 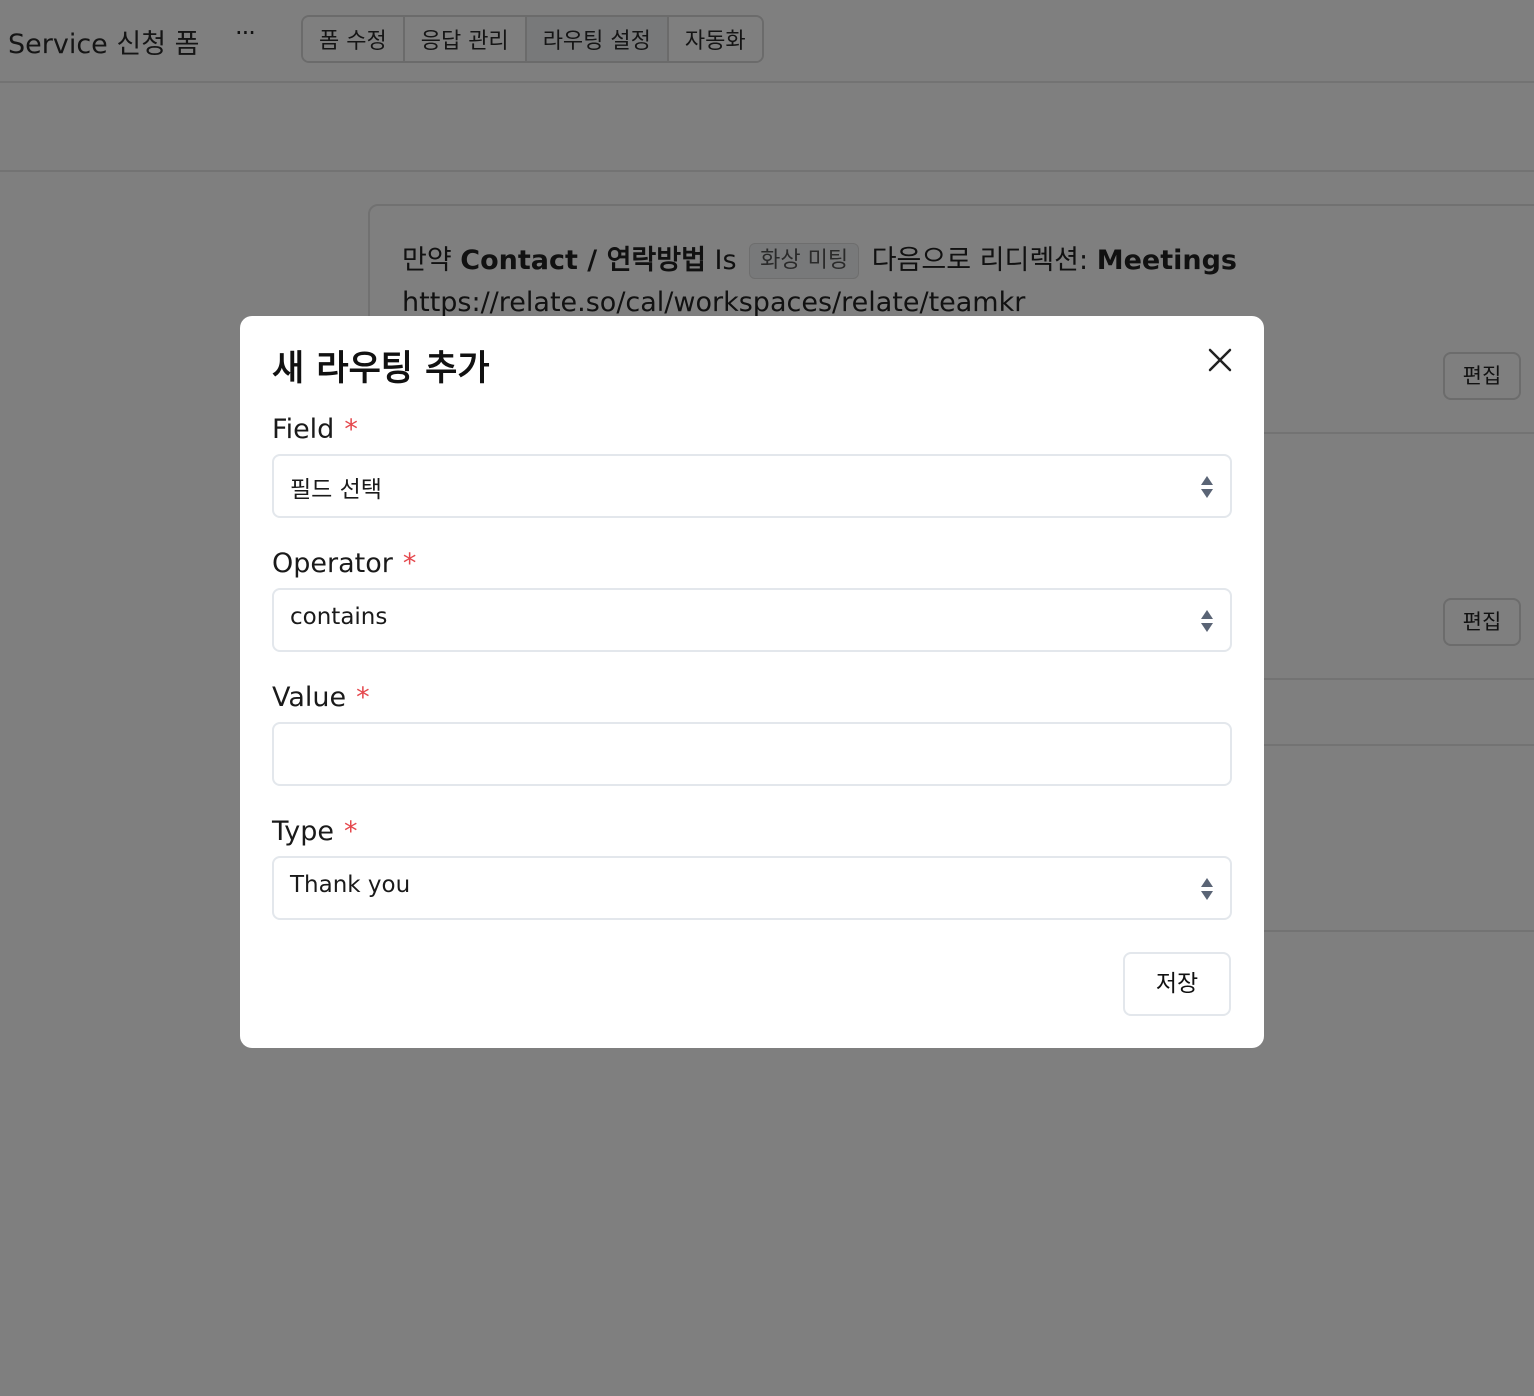 I want to click on close-button, so click(x=1220, y=360).